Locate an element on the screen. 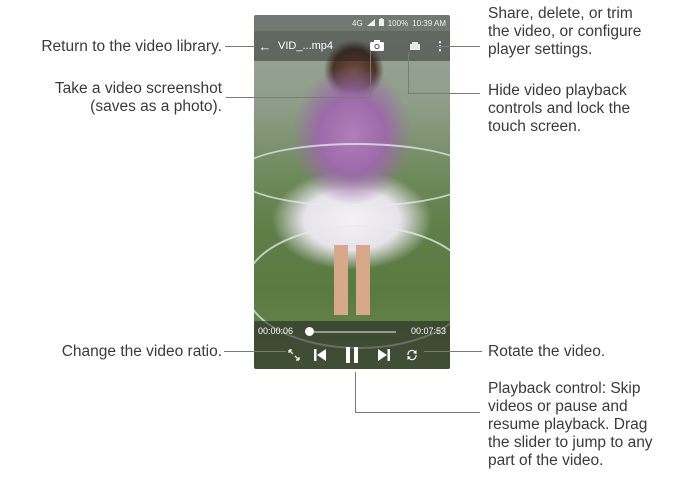 The image size is (690, 482). total-duration: 00:07:53 is located at coordinates (428, 331).